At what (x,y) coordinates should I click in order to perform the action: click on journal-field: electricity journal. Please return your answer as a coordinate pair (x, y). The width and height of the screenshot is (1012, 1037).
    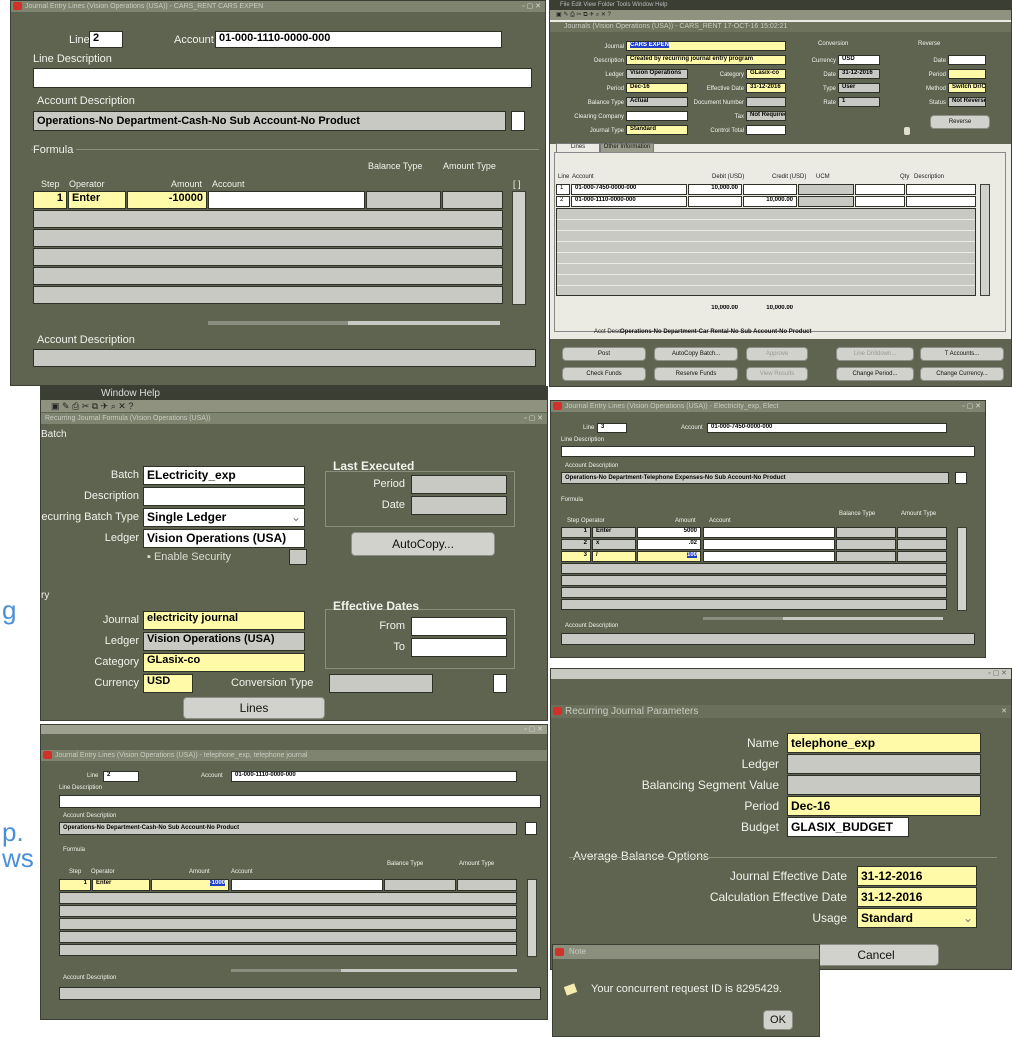
    Looking at the image, I should click on (224, 620).